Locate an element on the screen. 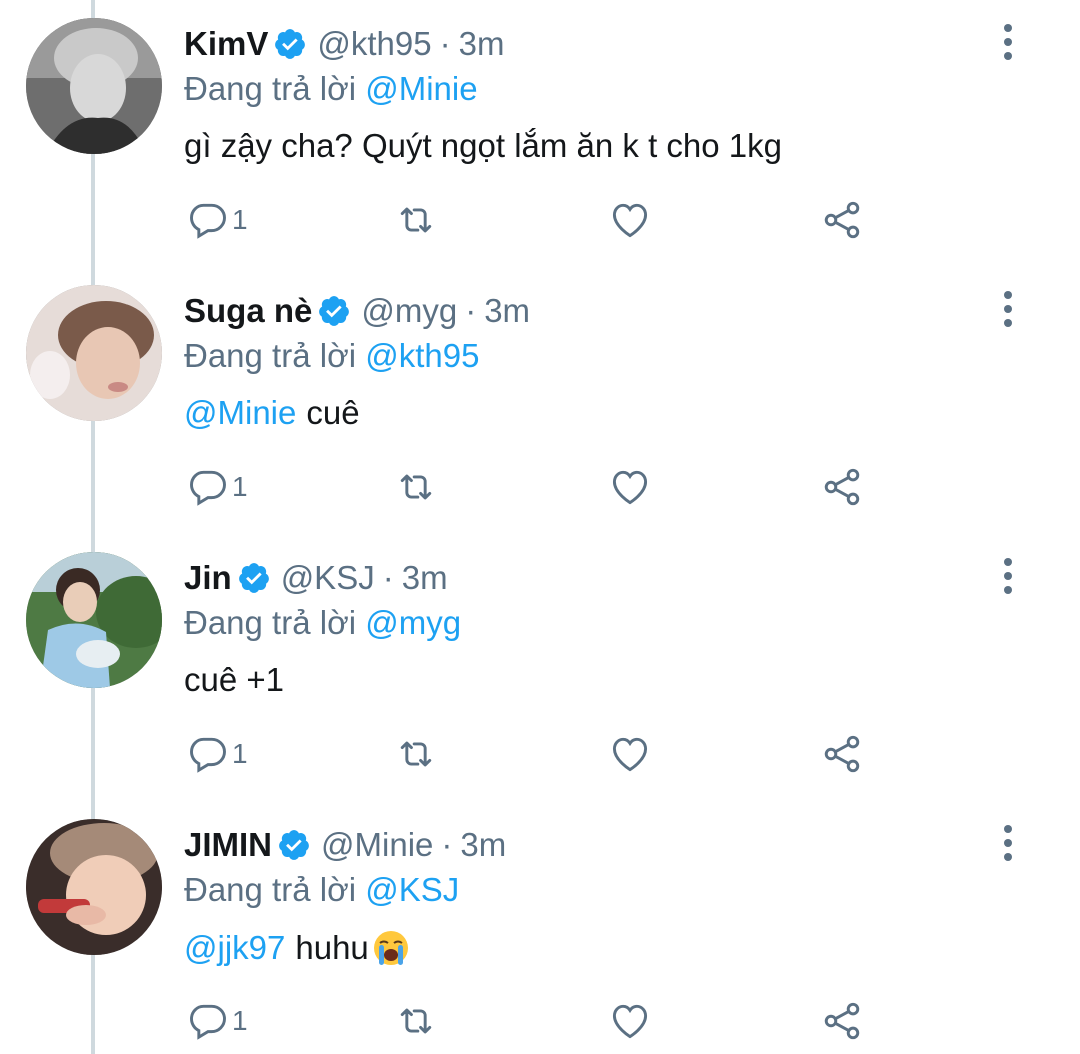 This screenshot has height=1054, width=1080. tweet-text: gì zậy cha? Quýt ngọt lắm ăn k t cho 1kg is located at coordinates (483, 146).